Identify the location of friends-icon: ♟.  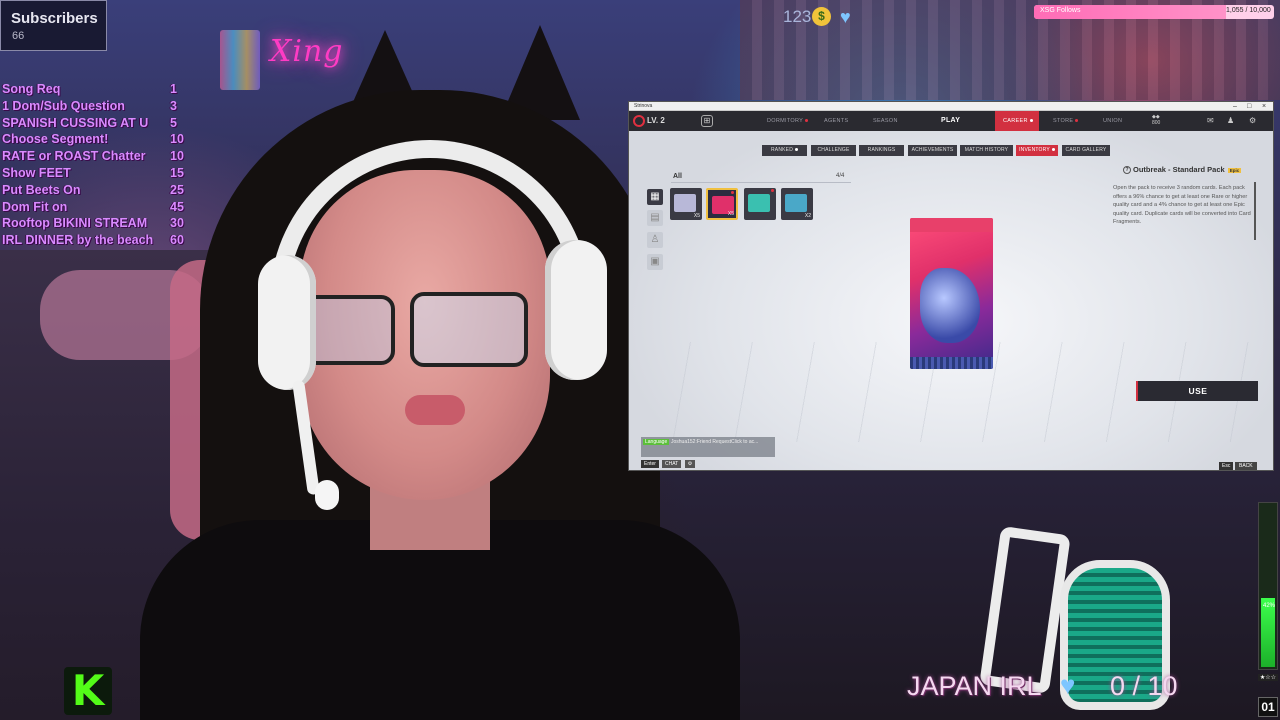
(1230, 120).